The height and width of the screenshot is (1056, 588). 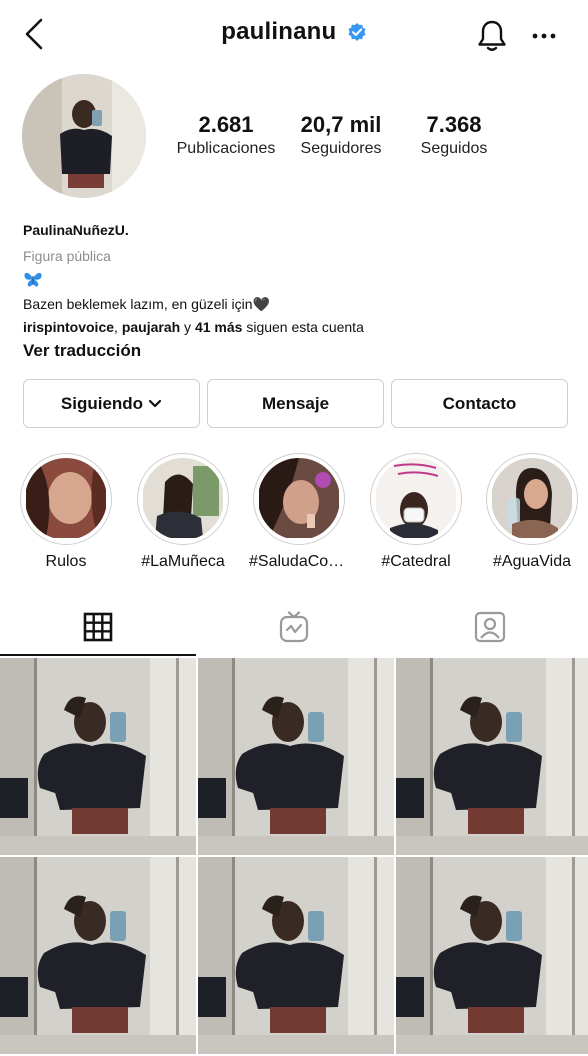 I want to click on more-horizontal-icon, so click(x=544, y=36).